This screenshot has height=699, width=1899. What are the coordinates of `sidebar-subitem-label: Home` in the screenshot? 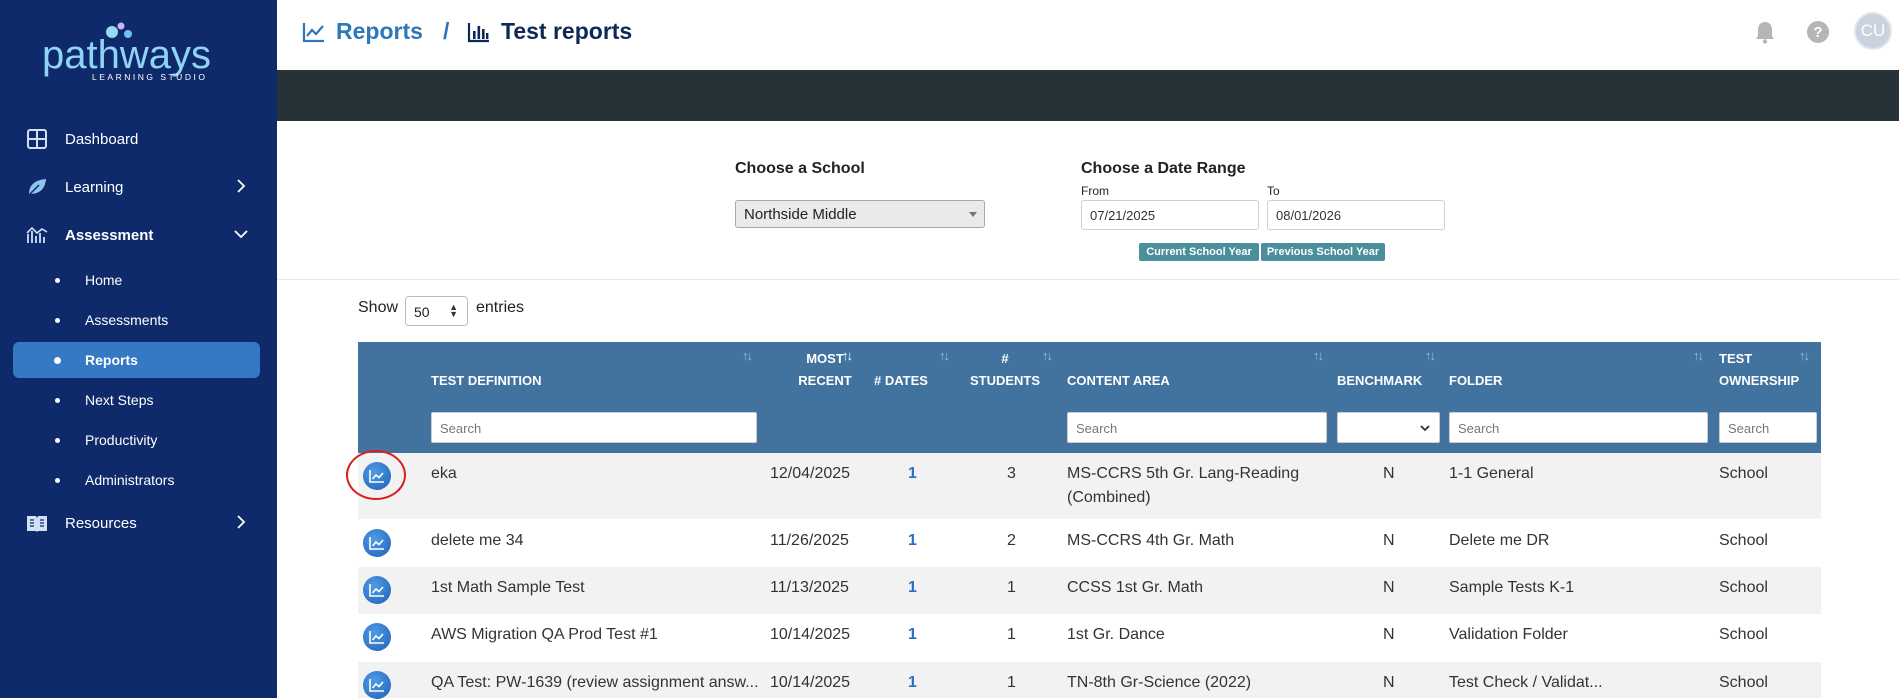 It's located at (104, 280).